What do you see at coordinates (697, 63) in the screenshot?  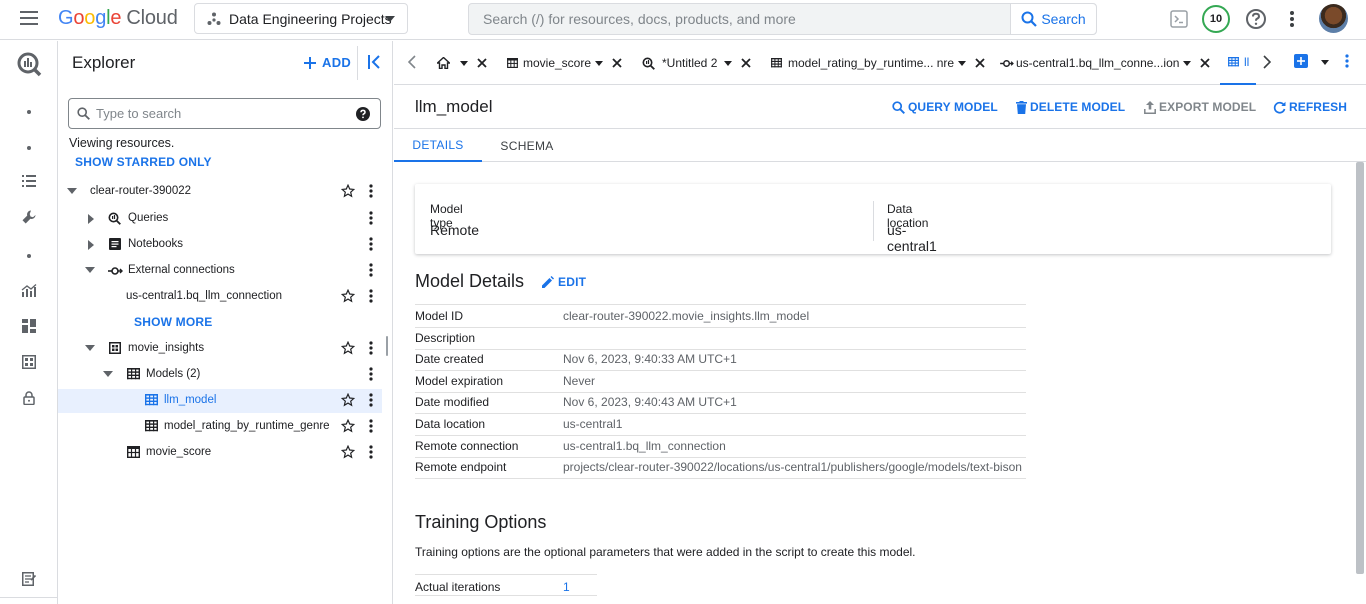 I see `tab-untitled-query: *Untitled 2` at bounding box center [697, 63].